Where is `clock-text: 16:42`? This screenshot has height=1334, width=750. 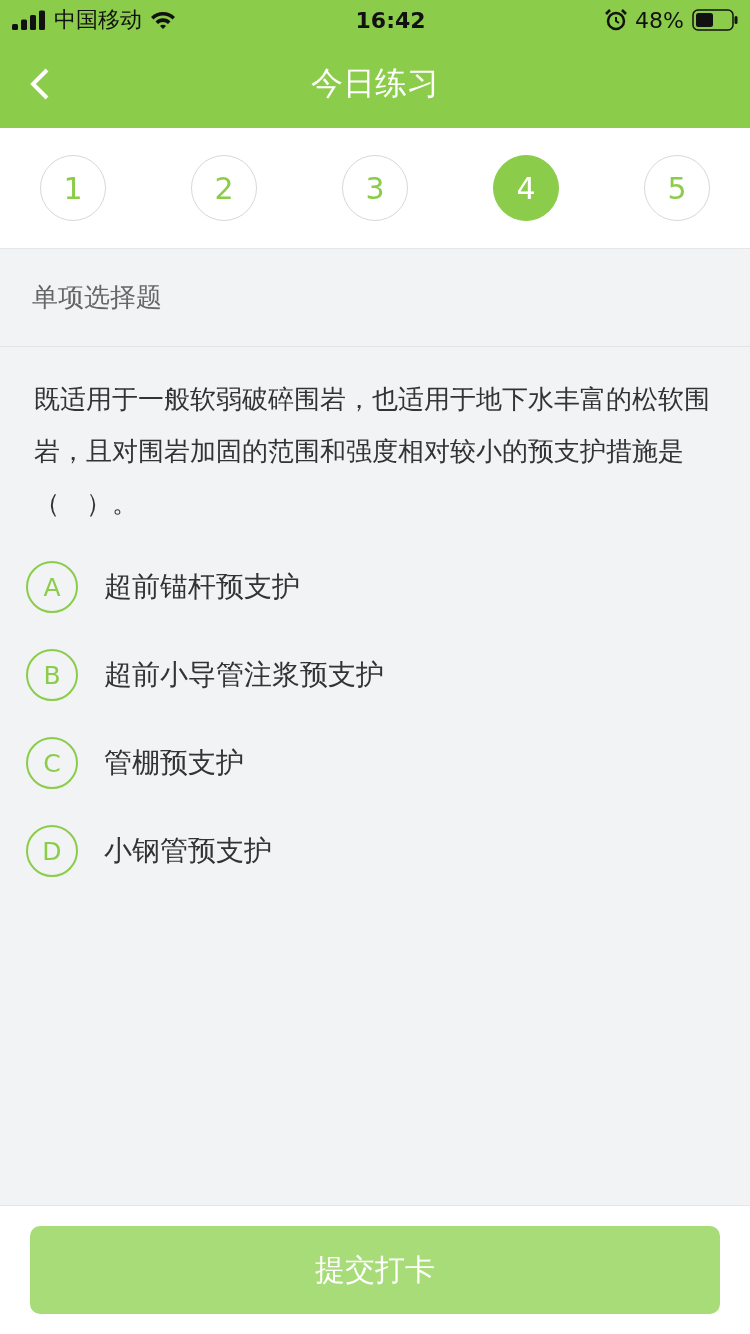
clock-text: 16:42 is located at coordinates (390, 20).